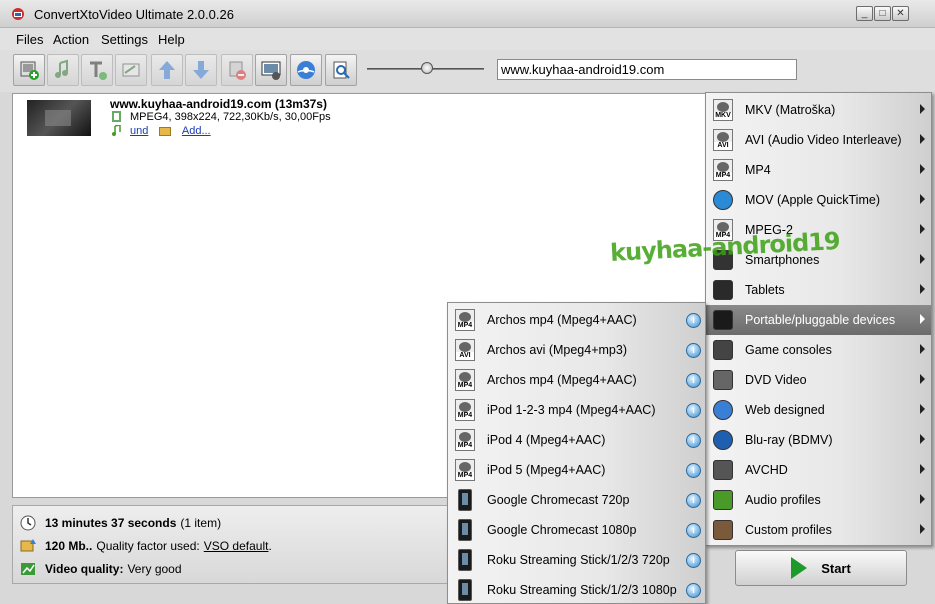 Image resolution: width=935 pixels, height=604 pixels. Describe the element at coordinates (97, 70) in the screenshot. I see `add-text-button` at that location.